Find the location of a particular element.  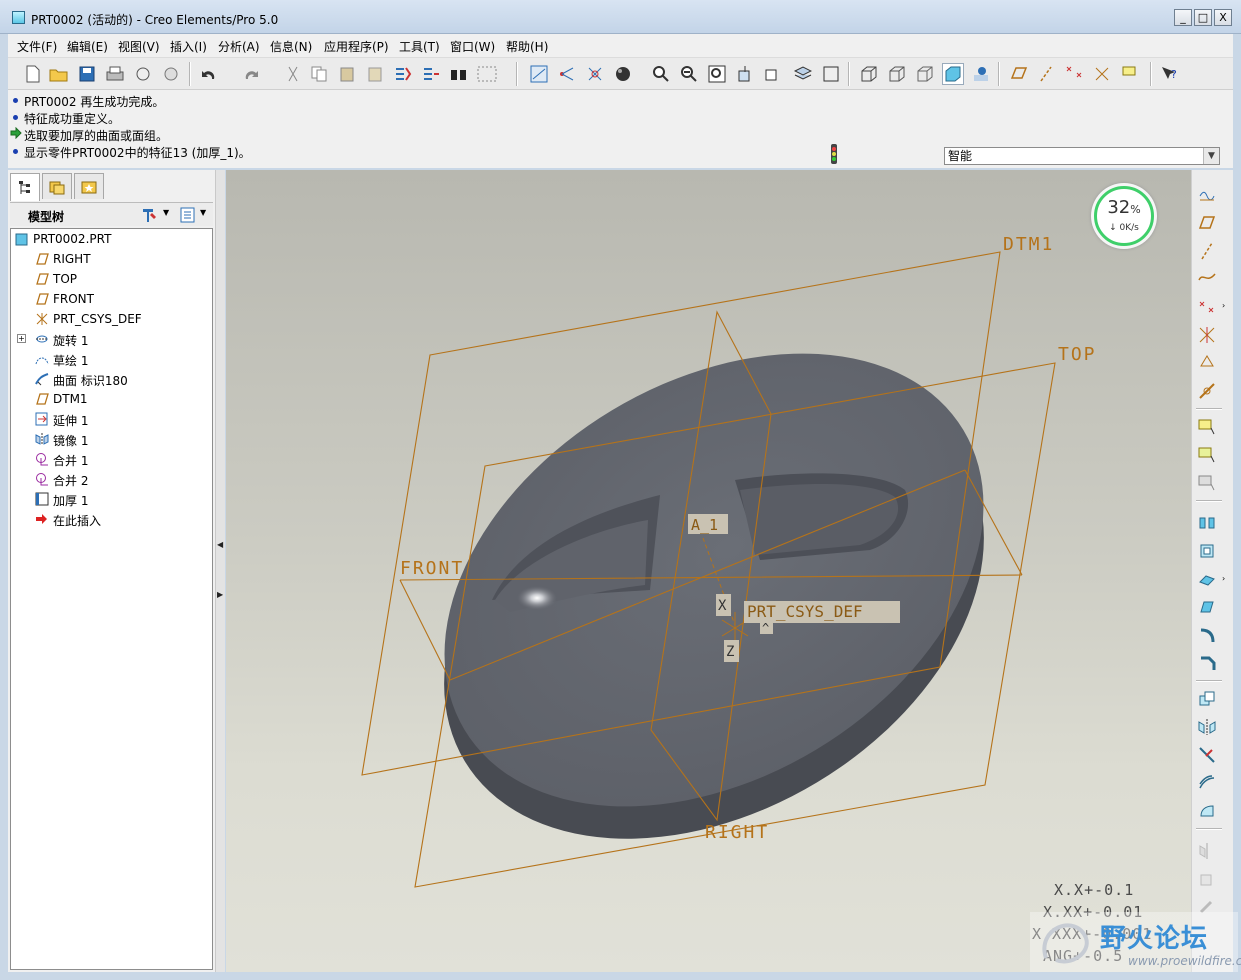

find-icon is located at coordinates (459, 74).